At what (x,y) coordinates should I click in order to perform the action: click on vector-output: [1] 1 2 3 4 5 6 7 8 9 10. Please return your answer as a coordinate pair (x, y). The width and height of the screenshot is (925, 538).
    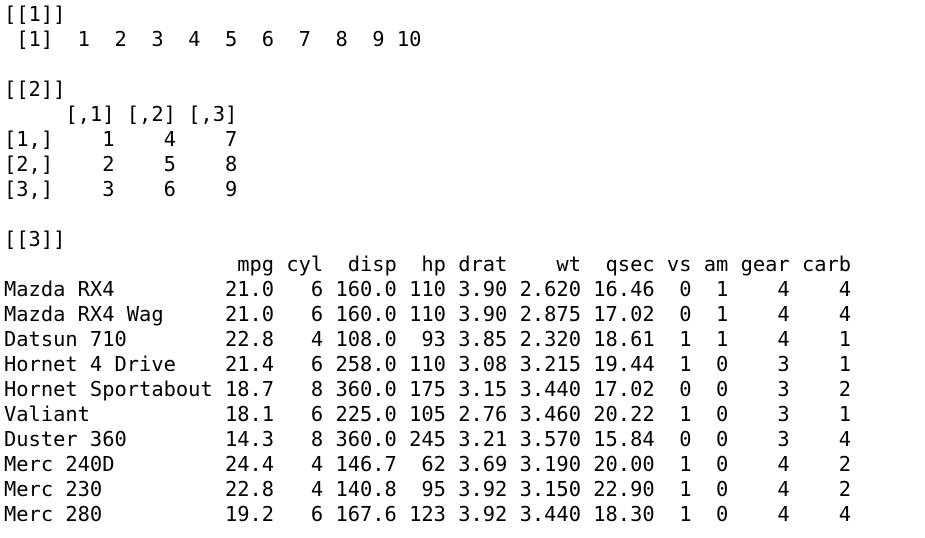
    Looking at the image, I should click on (213, 39).